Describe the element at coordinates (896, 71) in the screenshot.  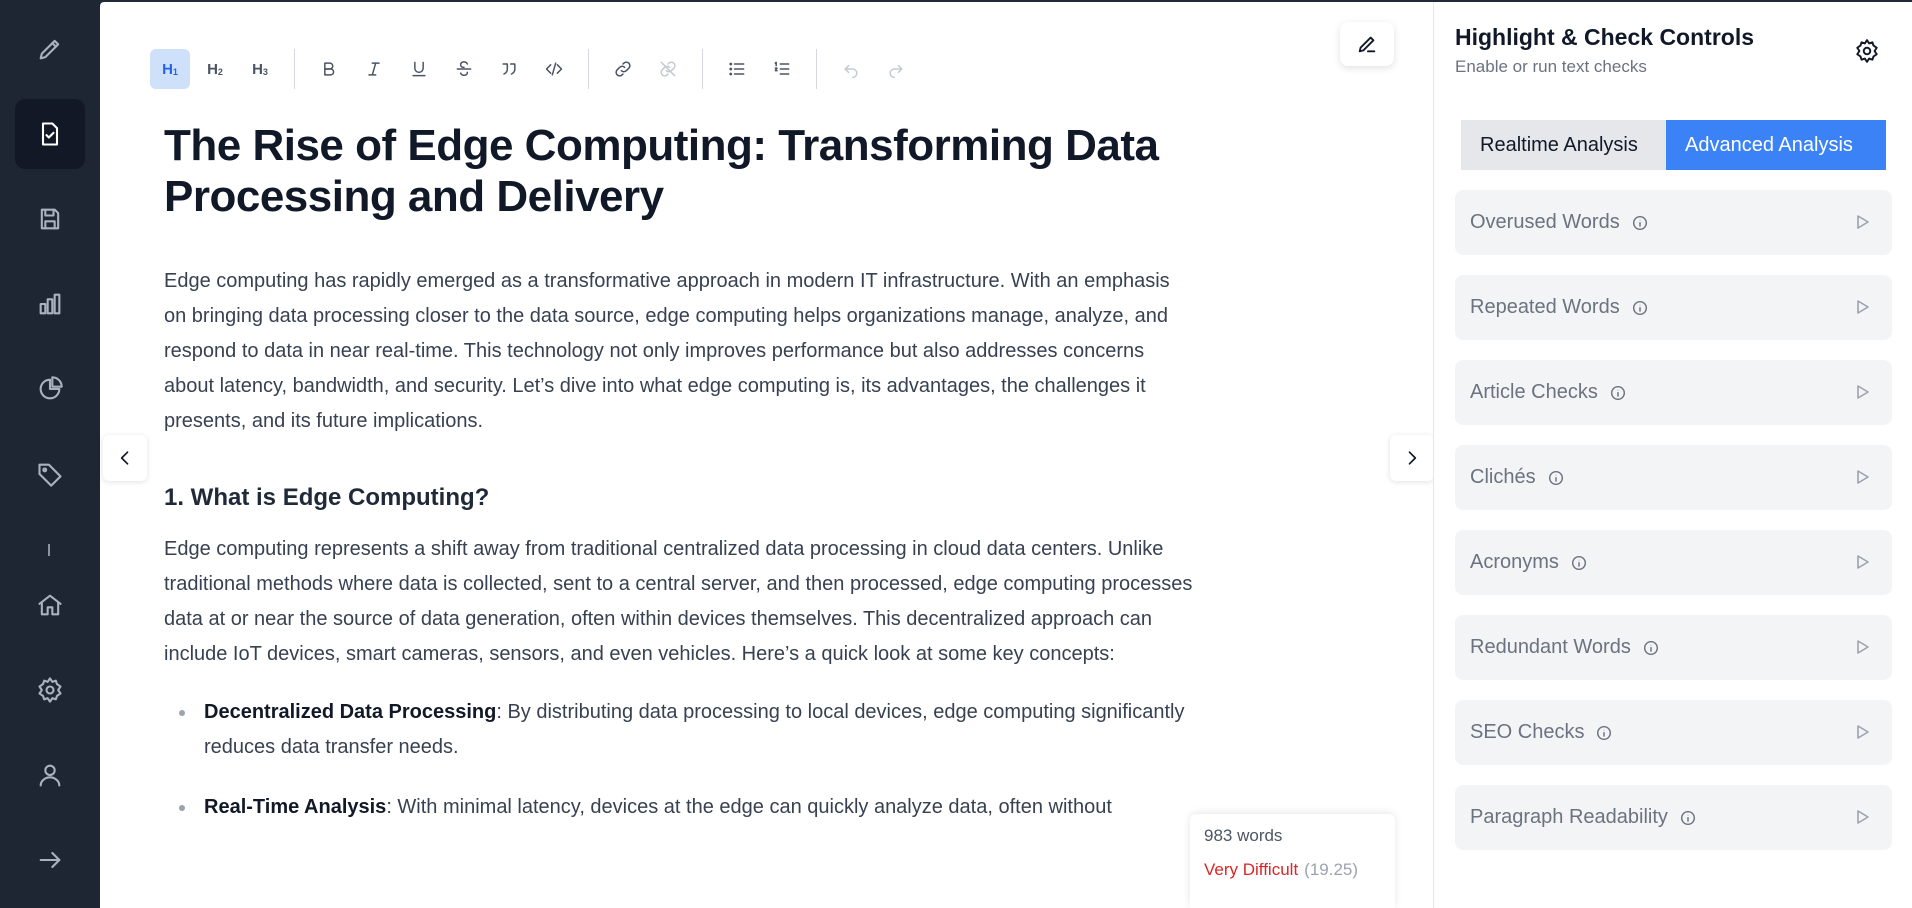
I see `redo-icon` at that location.